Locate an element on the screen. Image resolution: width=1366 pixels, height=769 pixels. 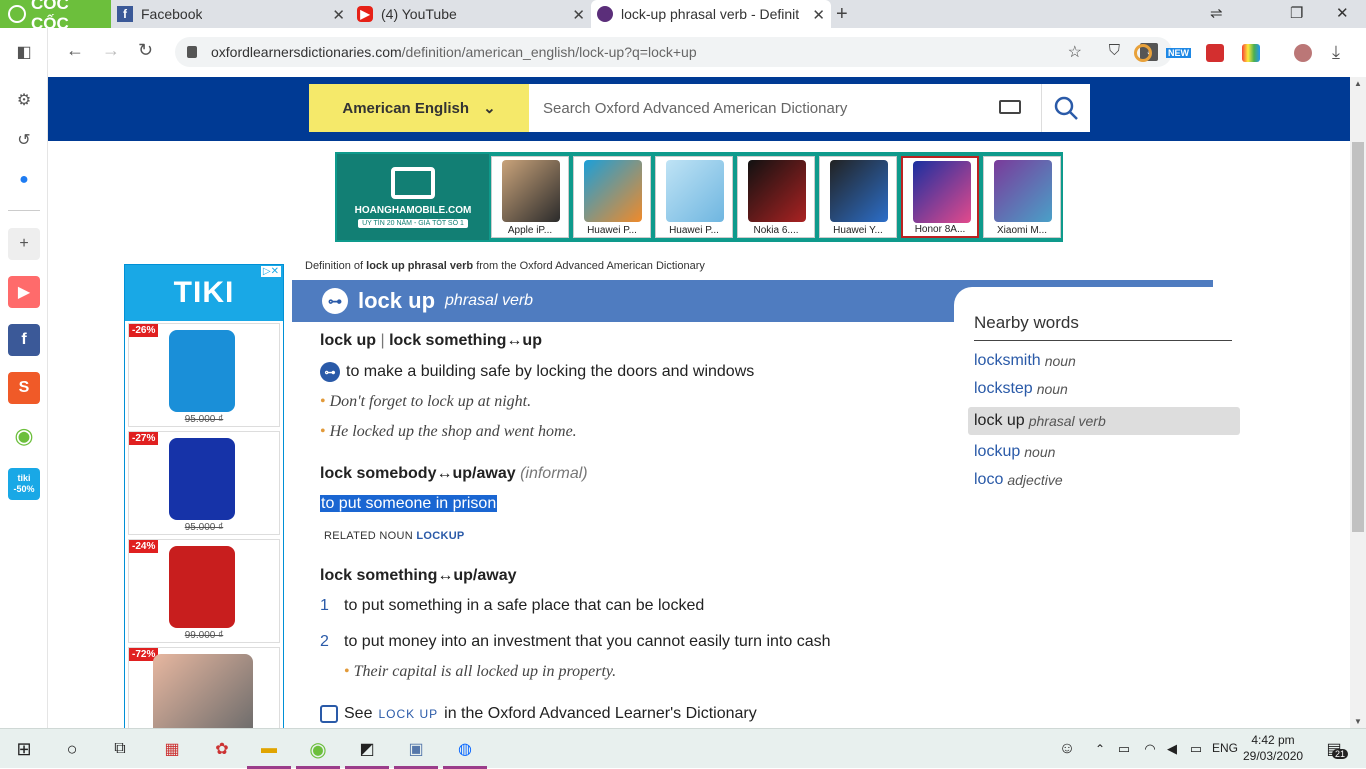
file-explorer-icon: ▬ is located at coordinates (269, 753).